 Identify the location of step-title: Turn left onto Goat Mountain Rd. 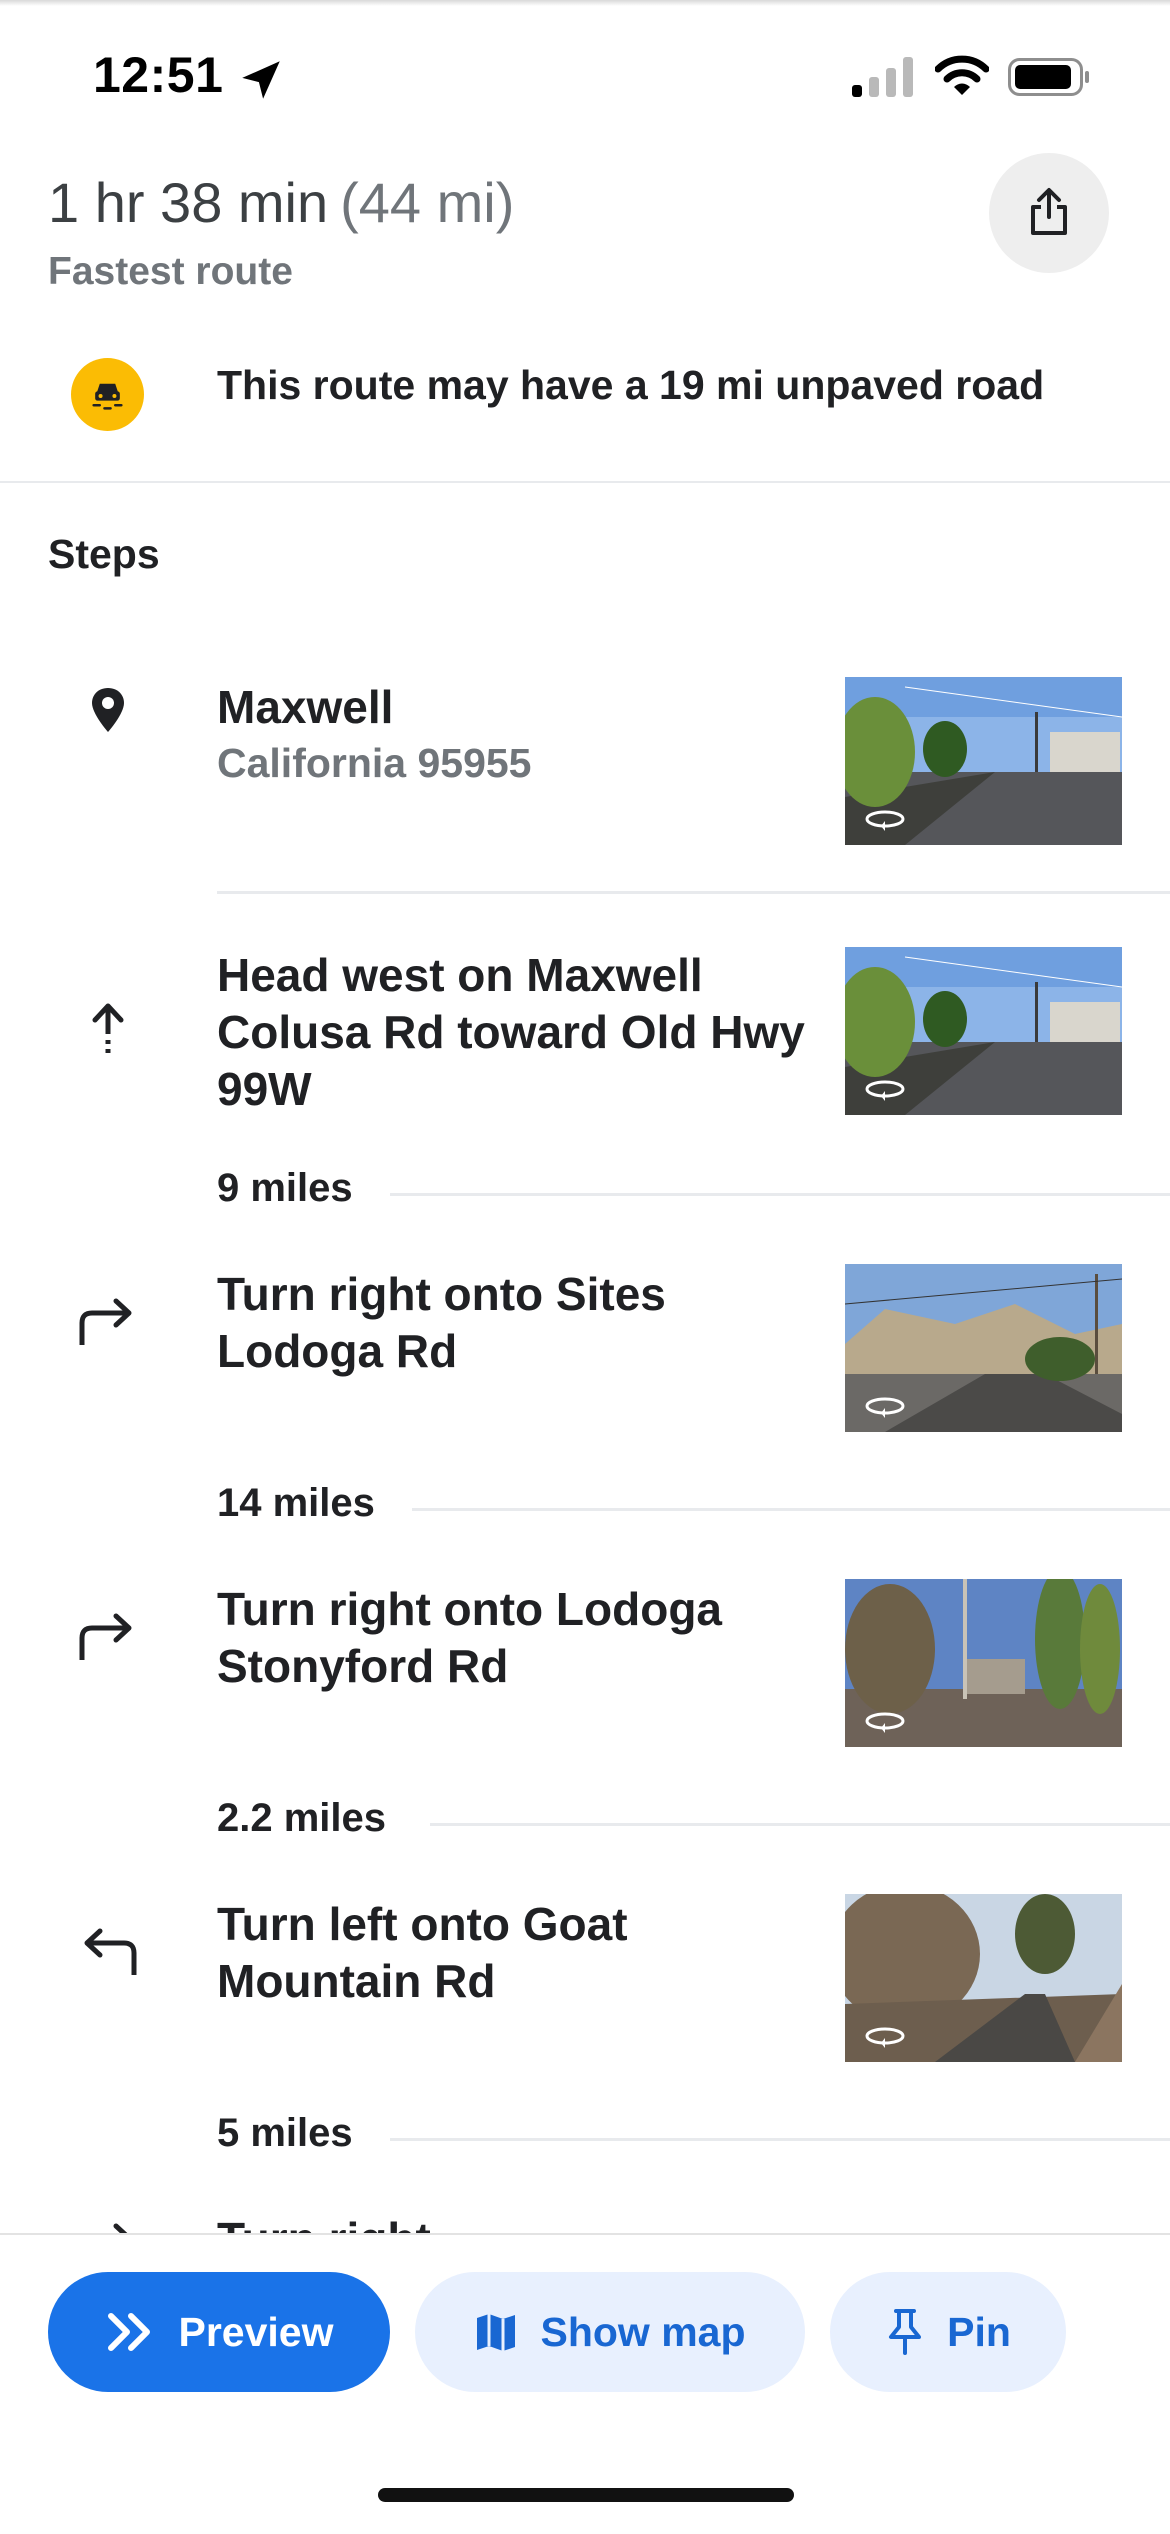
(422, 1952).